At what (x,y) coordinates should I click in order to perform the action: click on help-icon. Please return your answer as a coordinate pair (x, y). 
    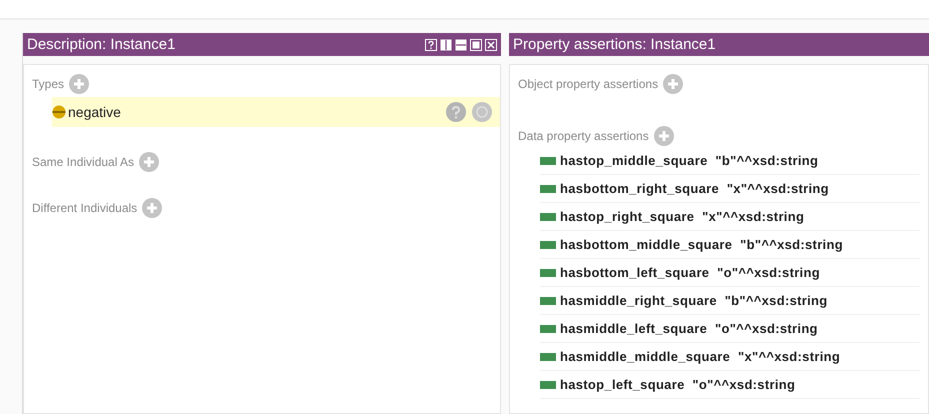
    Looking at the image, I should click on (431, 44).